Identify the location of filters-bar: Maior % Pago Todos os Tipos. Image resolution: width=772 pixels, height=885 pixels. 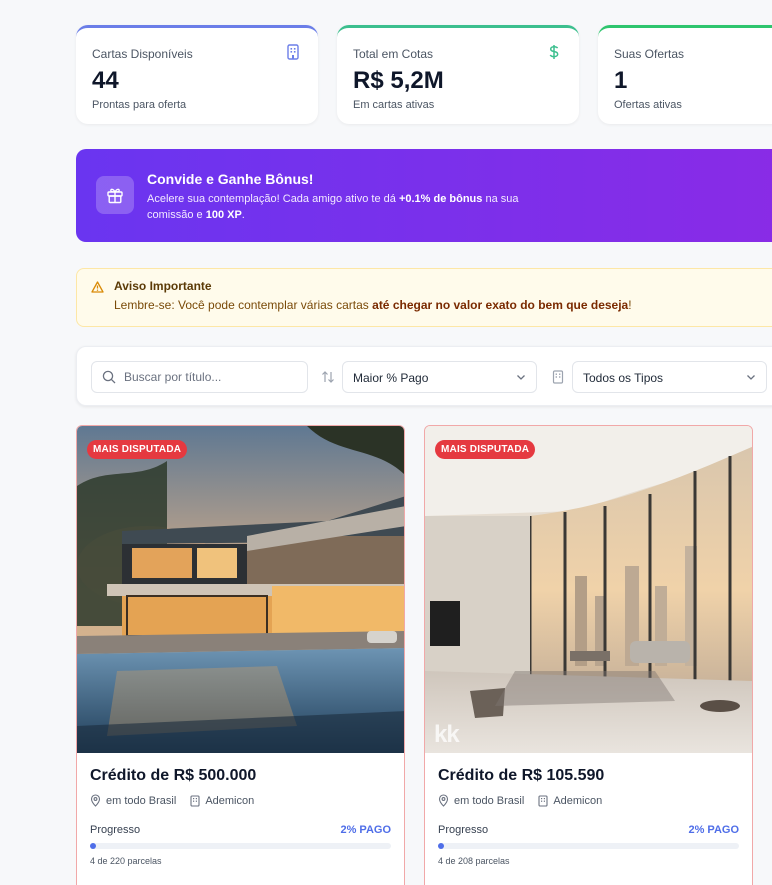
(424, 376).